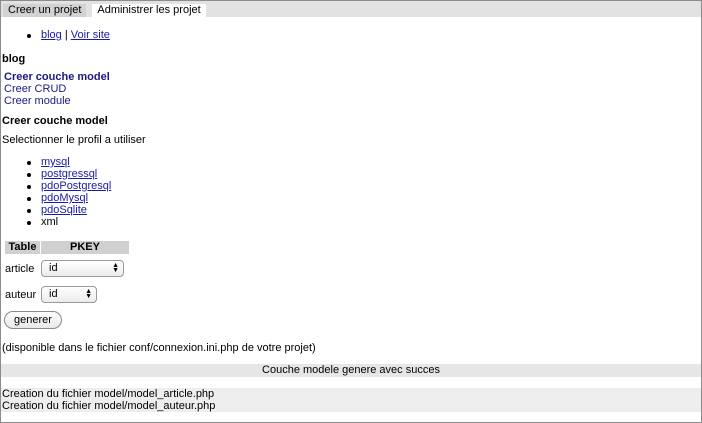  I want to click on menu-creer-crud: Creer CRUD, so click(57, 89).